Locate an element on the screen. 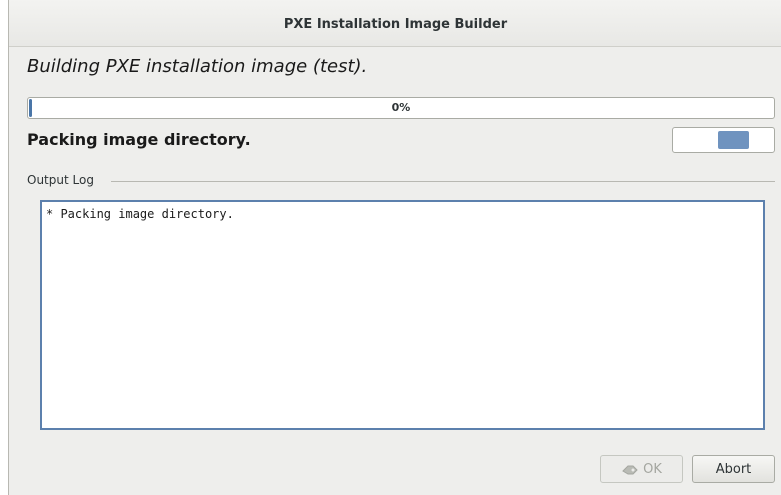 The image size is (781, 495). frame-divider is located at coordinates (443, 181).